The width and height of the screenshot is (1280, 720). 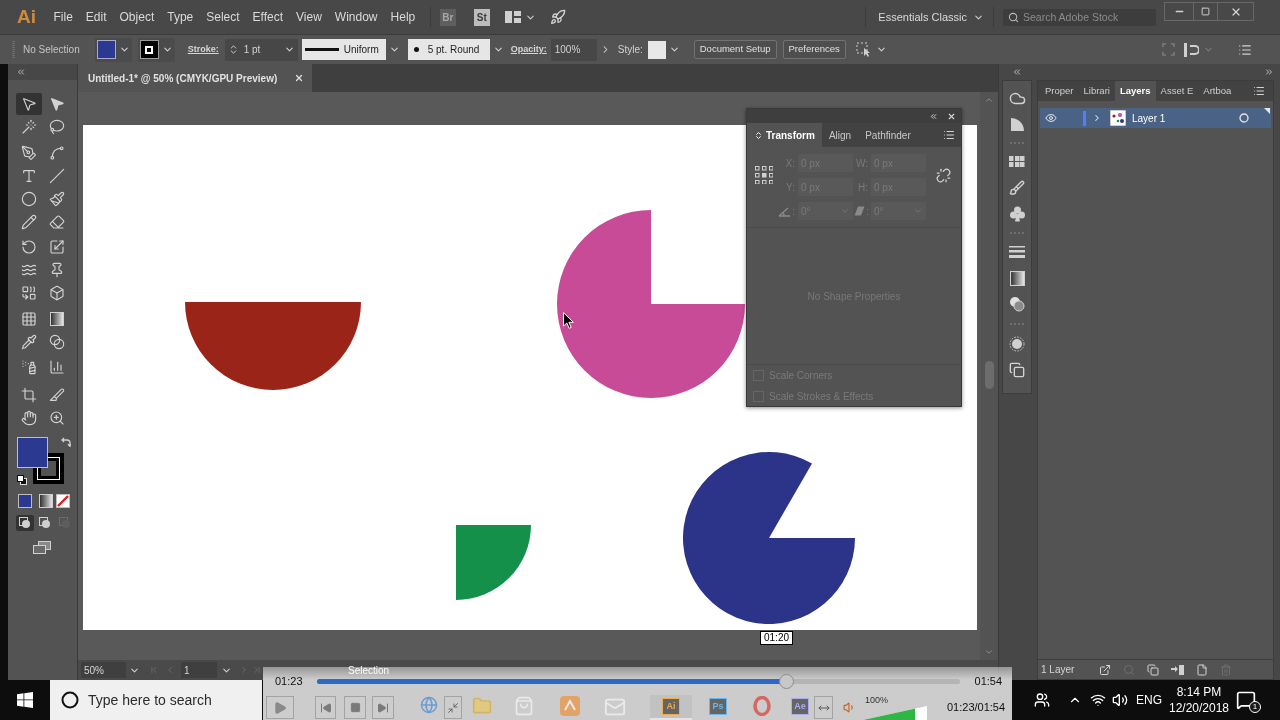 I want to click on stroke-lines-icon, so click(x=1017, y=252).